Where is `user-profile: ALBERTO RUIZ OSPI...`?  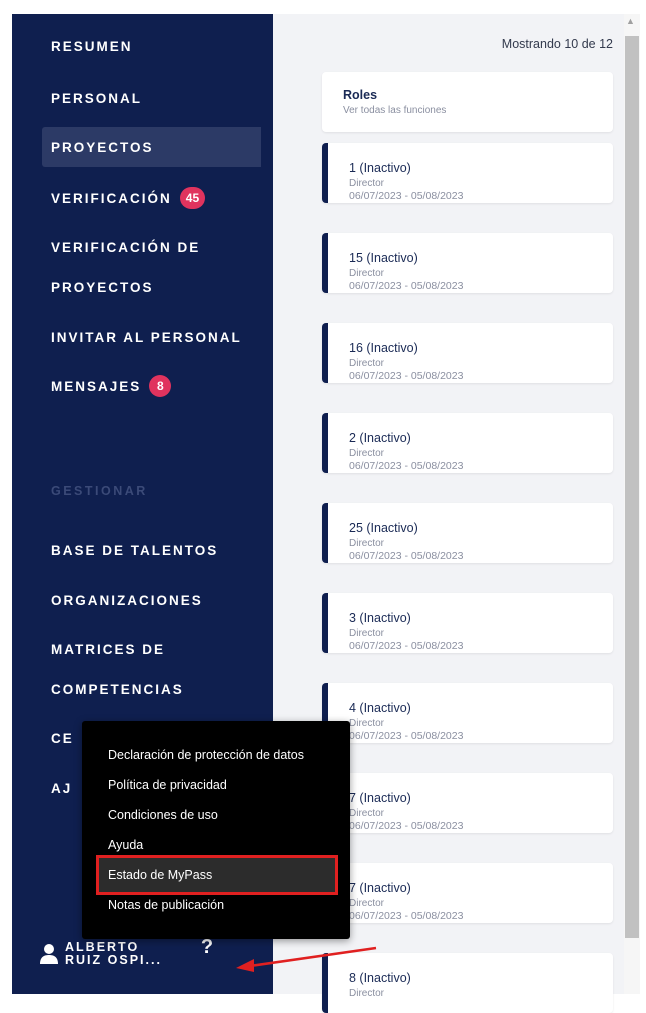 user-profile: ALBERTO RUIZ OSPI... is located at coordinates (101, 954).